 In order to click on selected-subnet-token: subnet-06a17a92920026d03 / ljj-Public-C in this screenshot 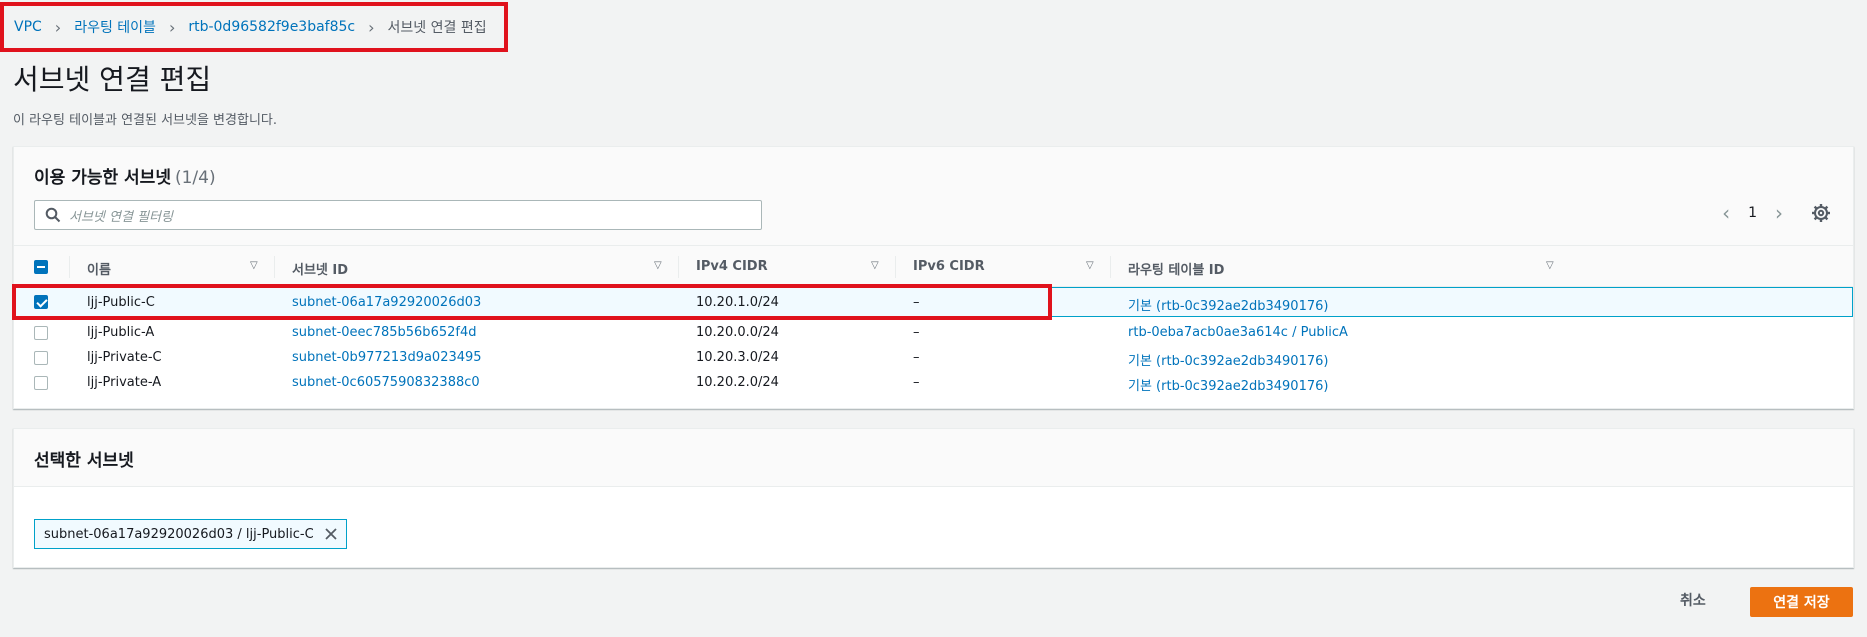, I will do `click(190, 534)`.